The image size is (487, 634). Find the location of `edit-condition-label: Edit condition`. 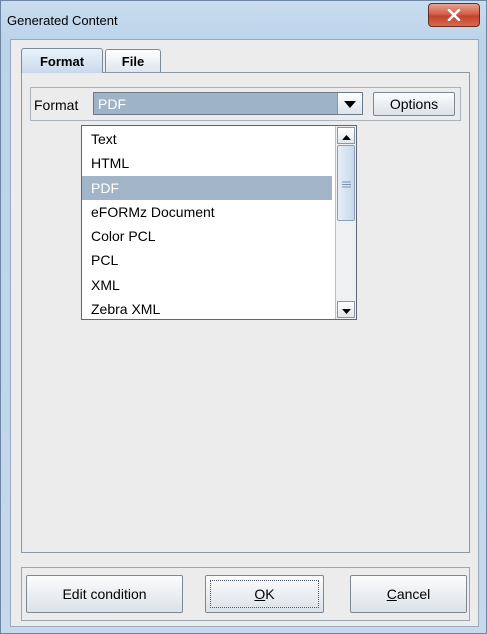

edit-condition-label: Edit condition is located at coordinates (104, 594).